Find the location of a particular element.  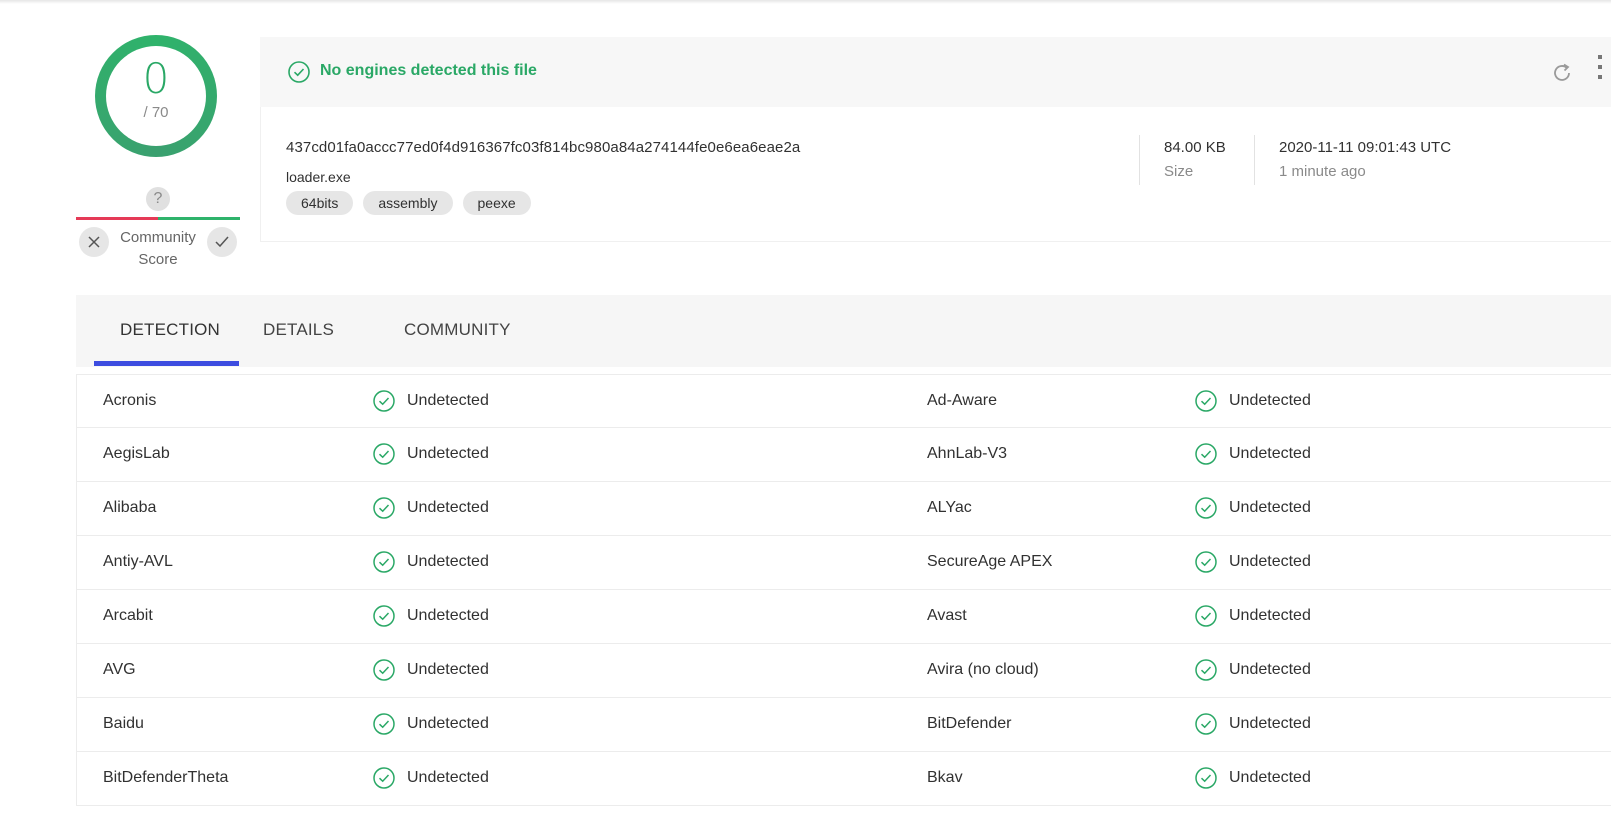

engine-name: BitDefender is located at coordinates (969, 723).